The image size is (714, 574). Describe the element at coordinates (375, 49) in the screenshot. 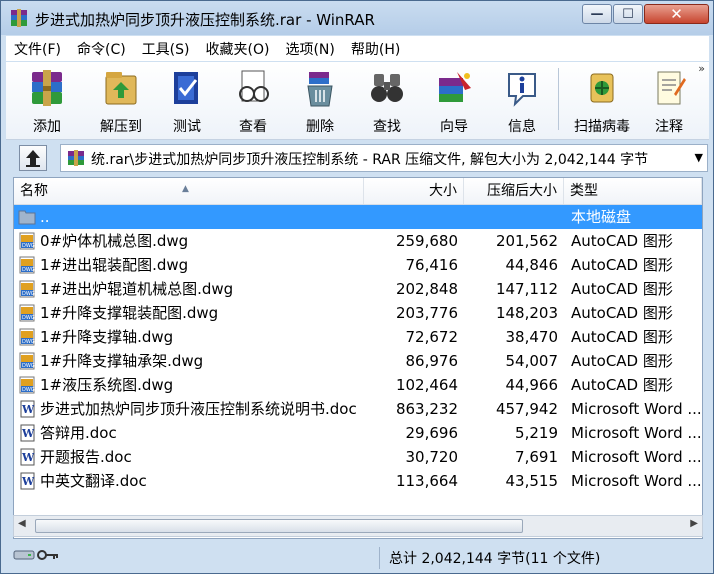

I see `menu-help: 帮助(H)` at that location.